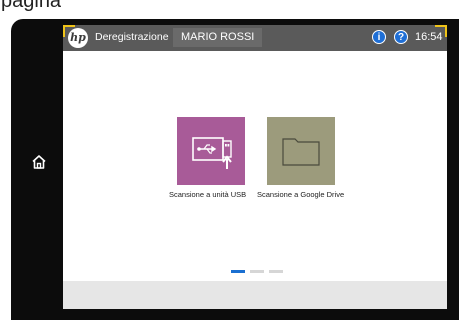  I want to click on scan-to-google-drive-label: Scansione a Google Drive, so click(301, 194).